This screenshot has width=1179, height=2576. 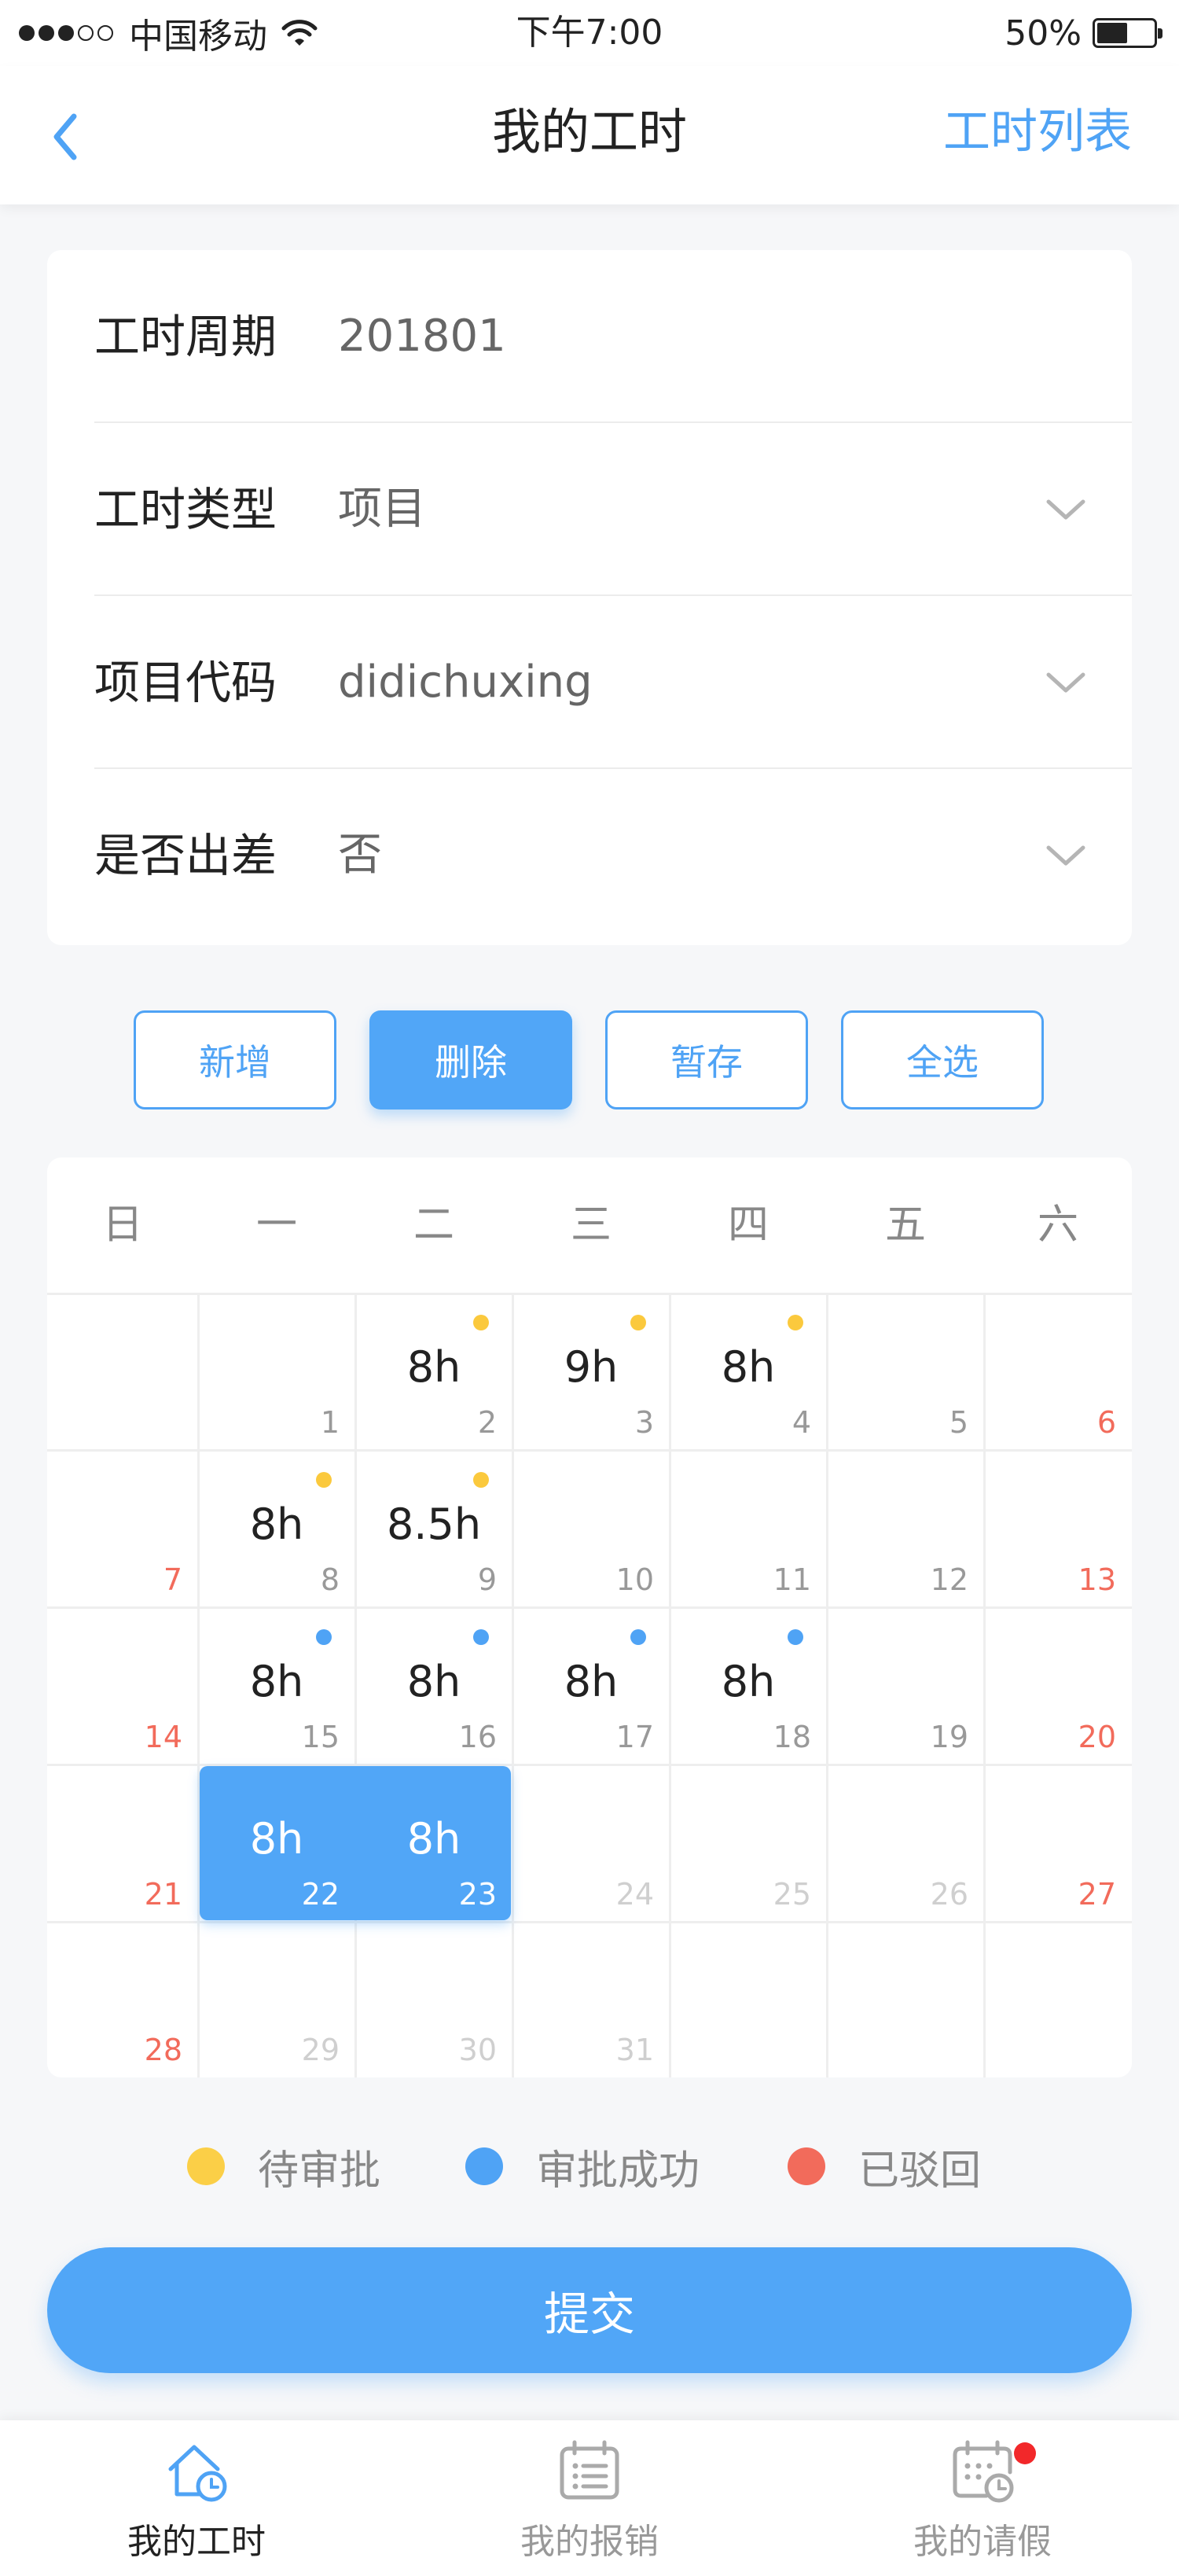 What do you see at coordinates (613, 683) in the screenshot?
I see `form-row-project-code: 项目代码 didichuxing` at bounding box center [613, 683].